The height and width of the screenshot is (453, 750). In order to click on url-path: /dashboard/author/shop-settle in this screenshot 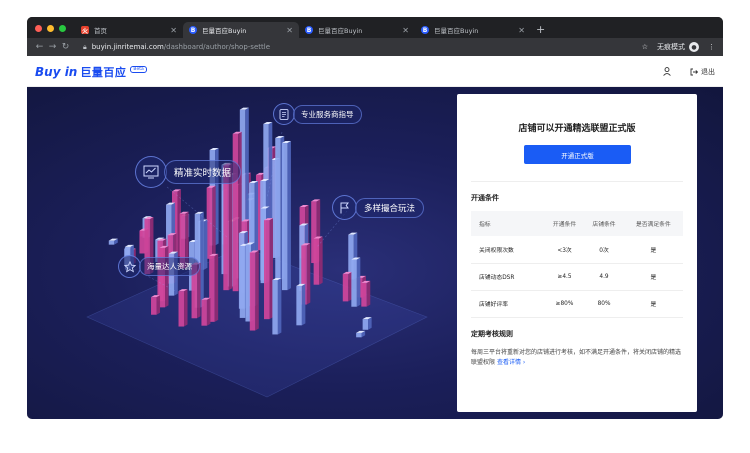, I will do `click(216, 47)`.